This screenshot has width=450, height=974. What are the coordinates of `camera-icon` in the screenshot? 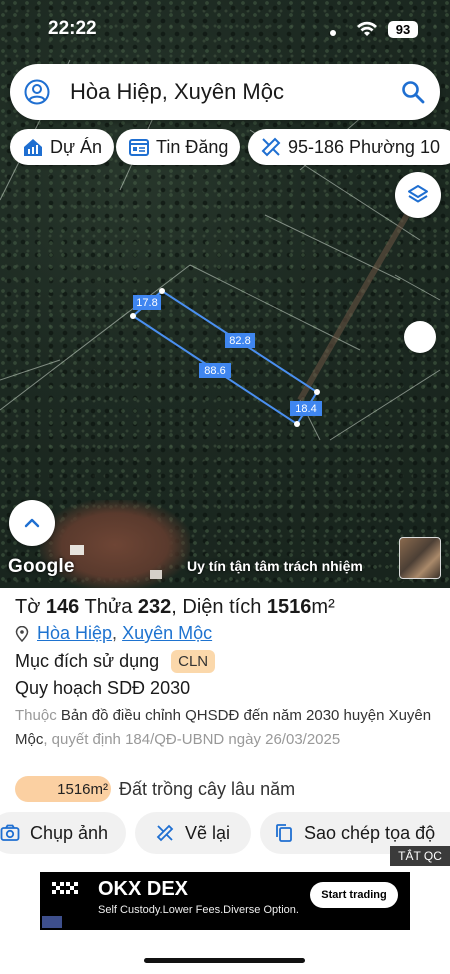 It's located at (10, 832).